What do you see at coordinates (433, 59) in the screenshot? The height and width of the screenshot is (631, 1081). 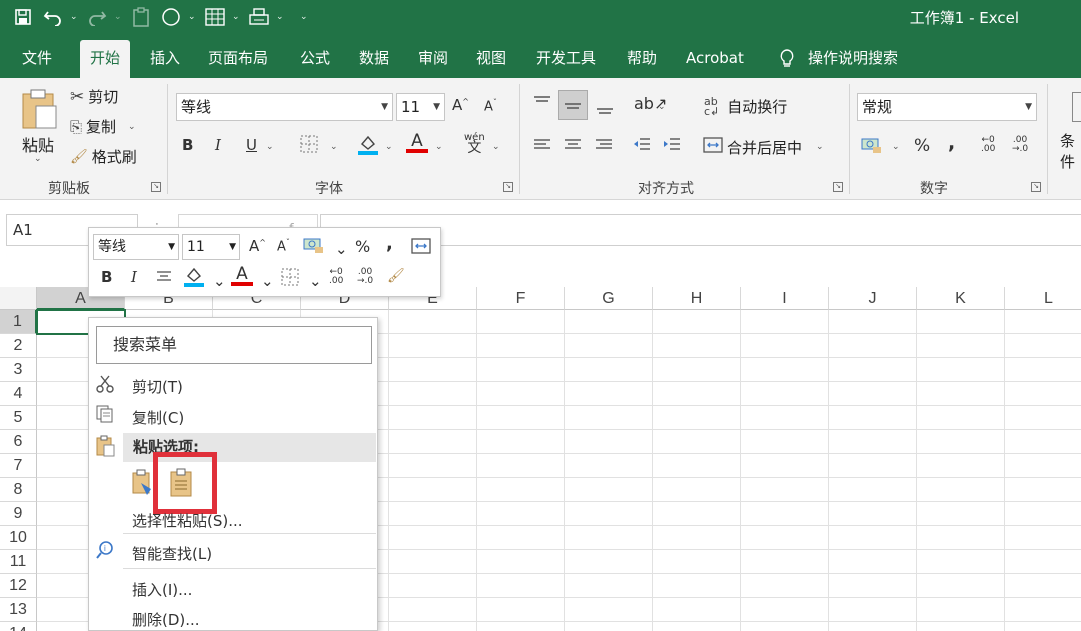 I see `tab-review: 审阅` at bounding box center [433, 59].